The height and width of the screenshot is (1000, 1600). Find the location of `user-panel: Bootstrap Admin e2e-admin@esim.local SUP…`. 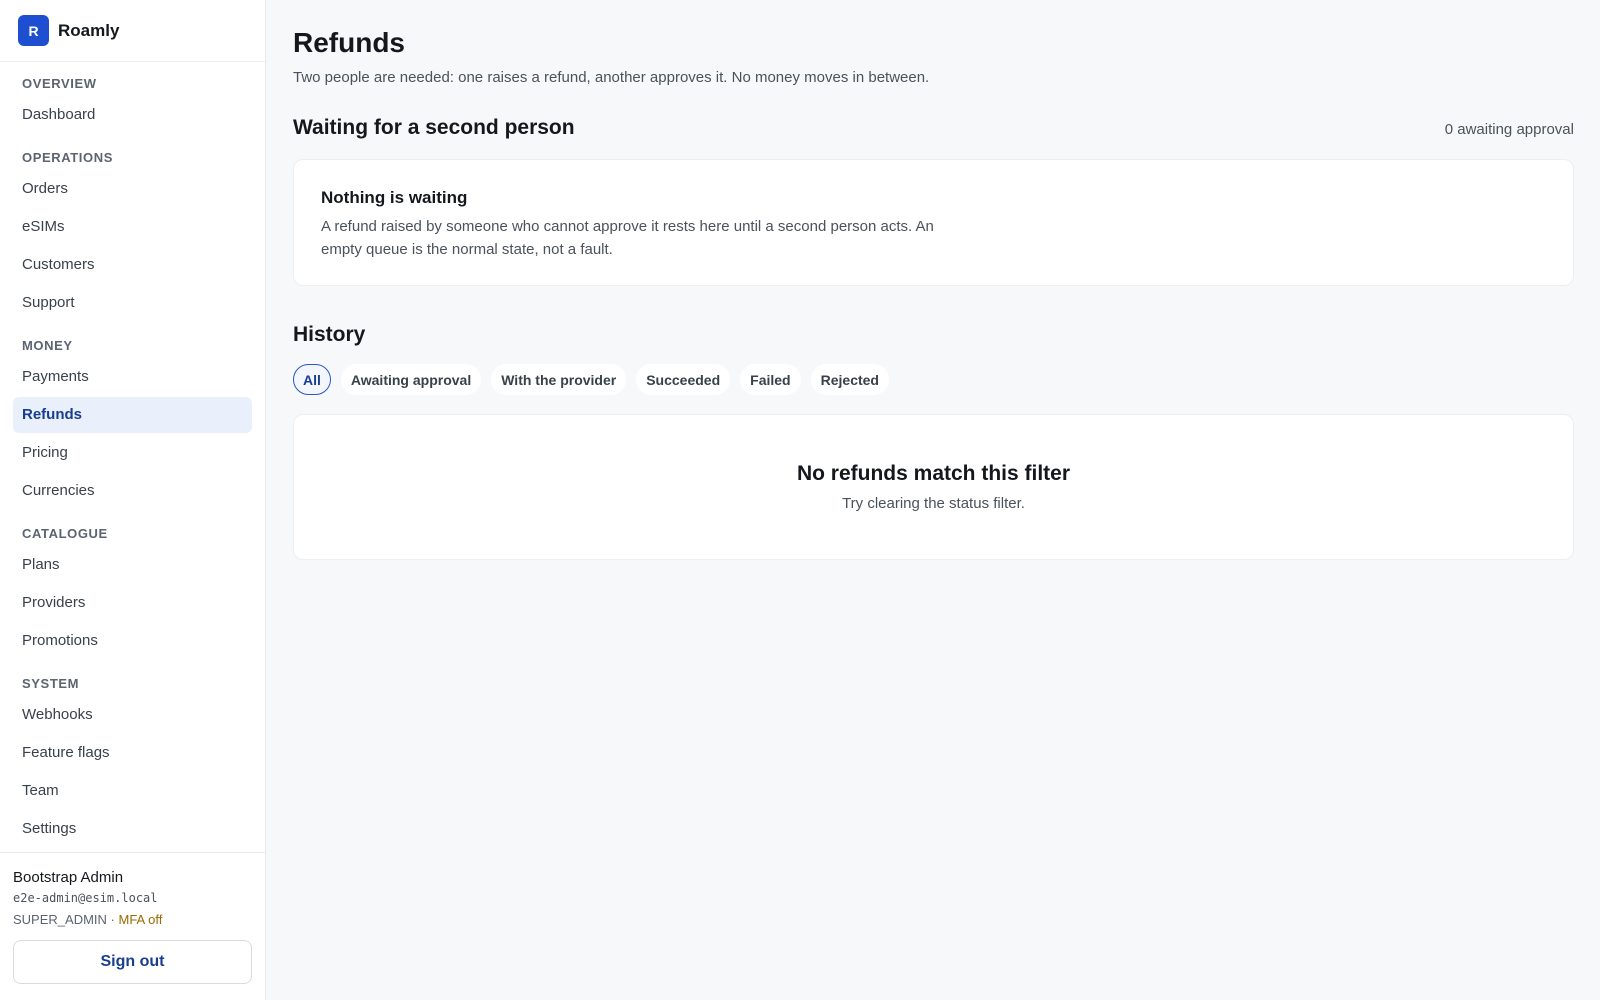

user-panel: Bootstrap Admin e2e-admin@esim.local SUP… is located at coordinates (132, 926).